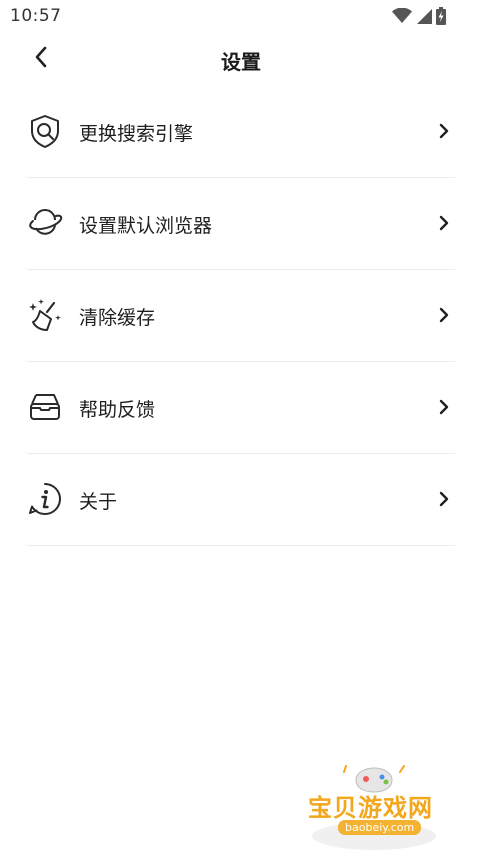 The width and height of the screenshot is (482, 857). What do you see at coordinates (45, 407) in the screenshot?
I see `inbox-icon` at bounding box center [45, 407].